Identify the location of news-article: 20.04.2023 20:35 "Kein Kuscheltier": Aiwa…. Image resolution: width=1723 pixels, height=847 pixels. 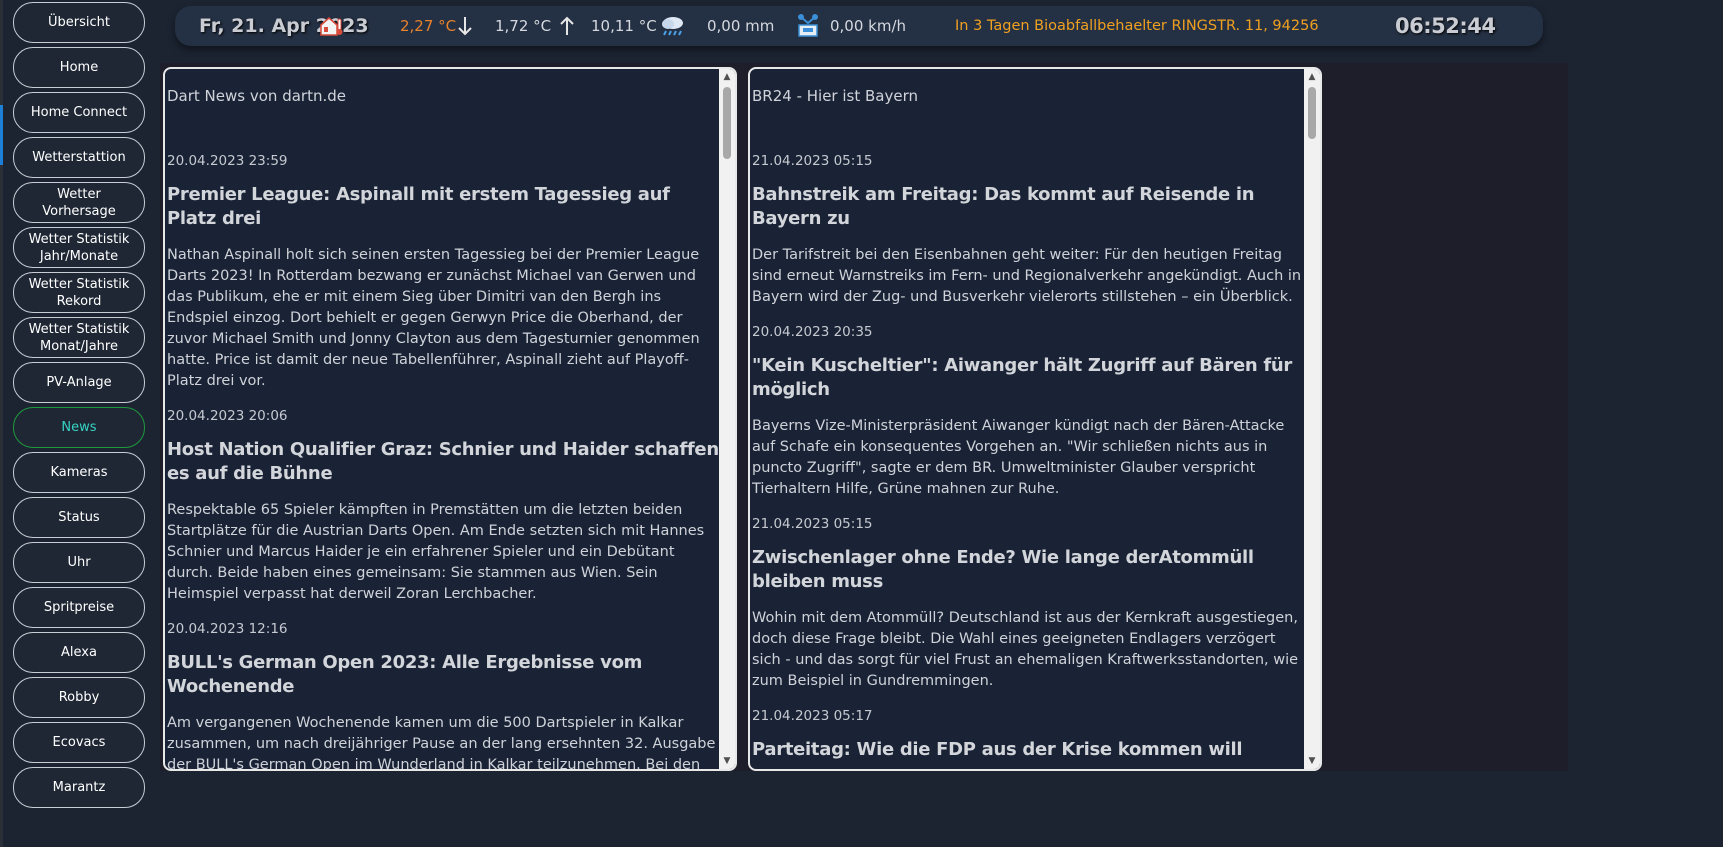
(1028, 412).